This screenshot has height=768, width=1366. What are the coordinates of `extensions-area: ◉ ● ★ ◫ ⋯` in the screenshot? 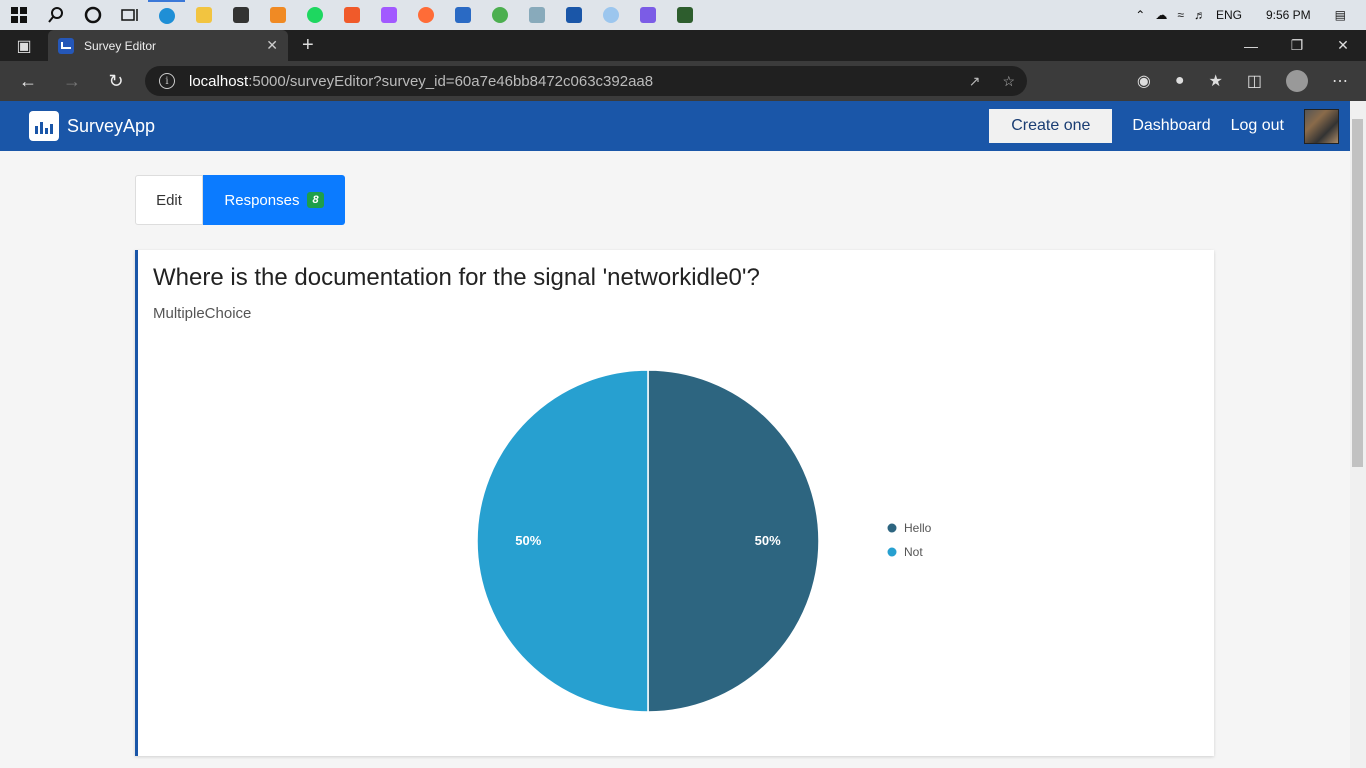 It's located at (1251, 81).